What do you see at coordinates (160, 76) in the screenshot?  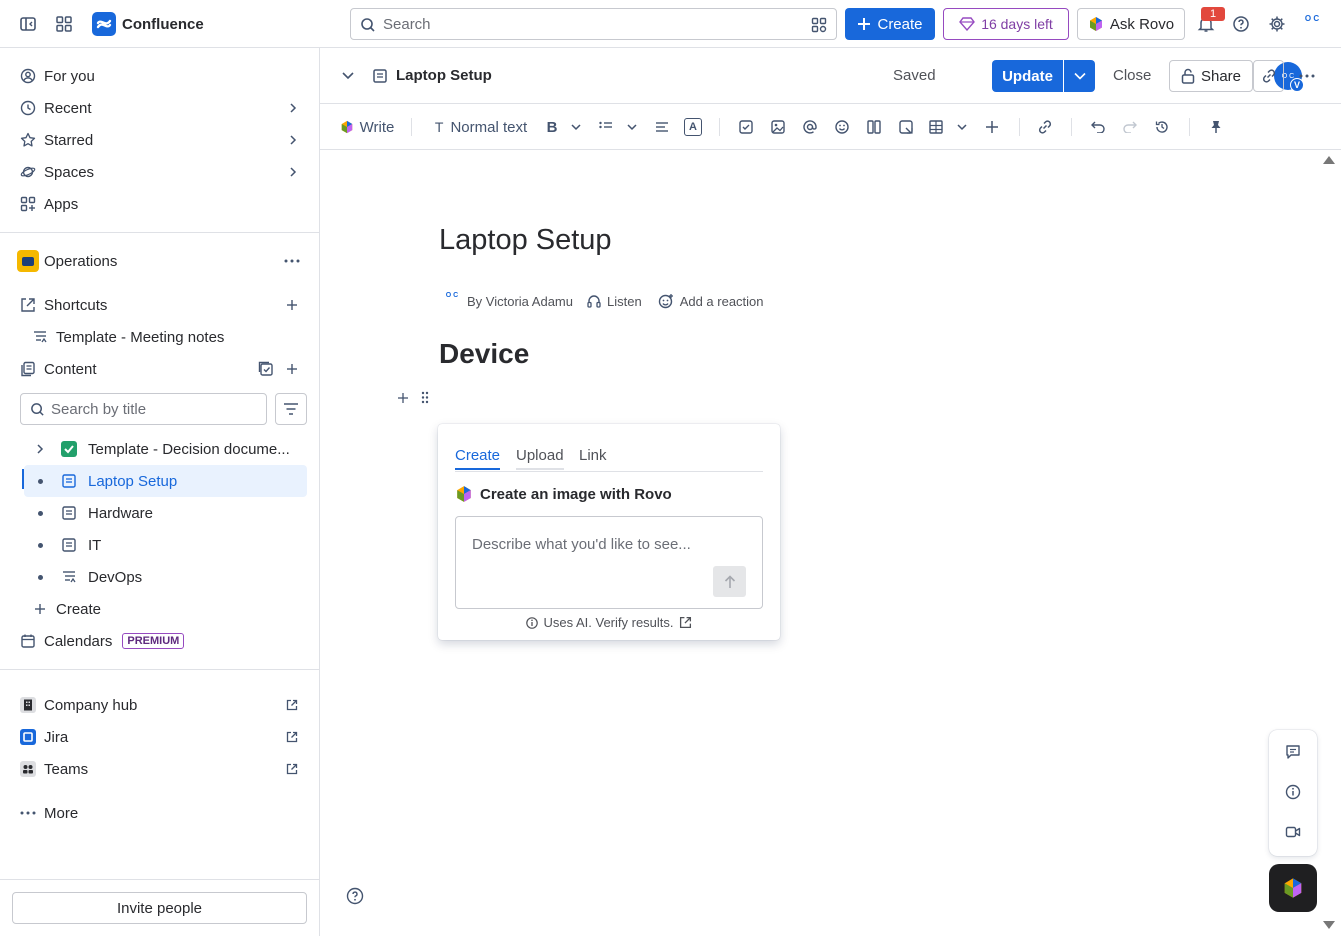 I see `sidebar-item-for-you: For you` at bounding box center [160, 76].